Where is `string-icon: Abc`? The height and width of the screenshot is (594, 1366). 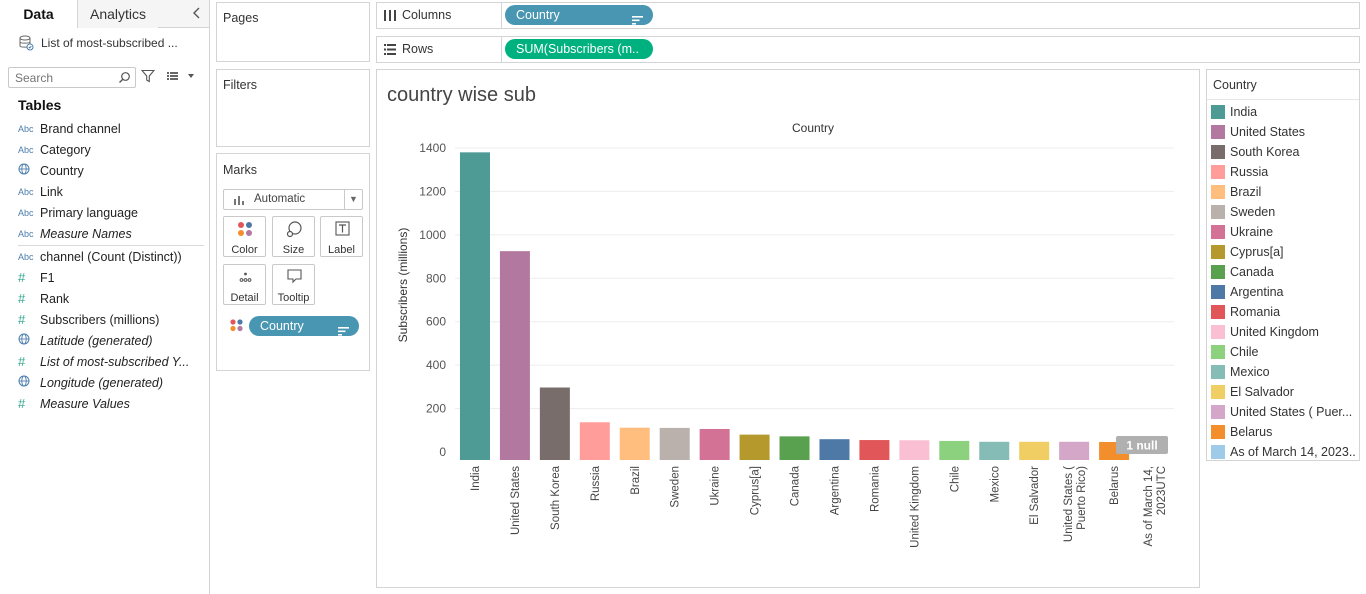 string-icon: Abc is located at coordinates (26, 233).